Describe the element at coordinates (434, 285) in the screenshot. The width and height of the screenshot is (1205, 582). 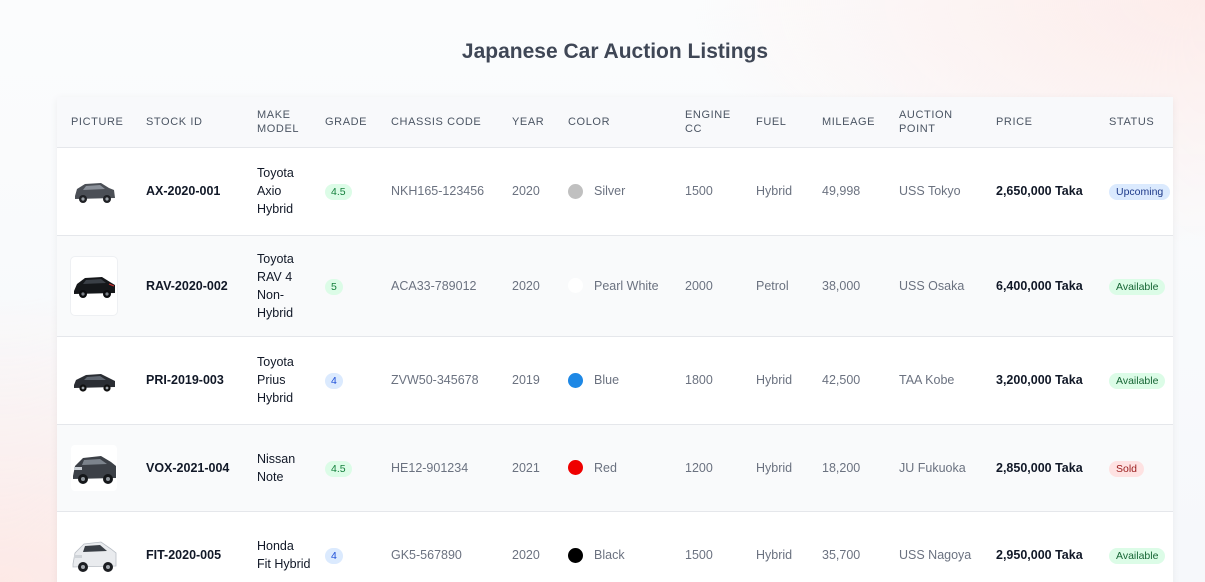
I see `chassis-code-cell: ACA33-789012` at that location.